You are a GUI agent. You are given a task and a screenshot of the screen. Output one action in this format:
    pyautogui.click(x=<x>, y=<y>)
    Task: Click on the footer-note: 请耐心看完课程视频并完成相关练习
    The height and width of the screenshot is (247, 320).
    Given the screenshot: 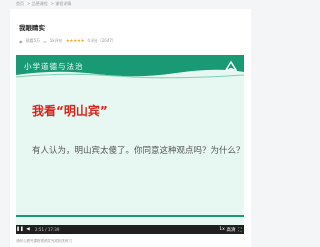 What is the action you would take?
    pyautogui.click(x=44, y=241)
    